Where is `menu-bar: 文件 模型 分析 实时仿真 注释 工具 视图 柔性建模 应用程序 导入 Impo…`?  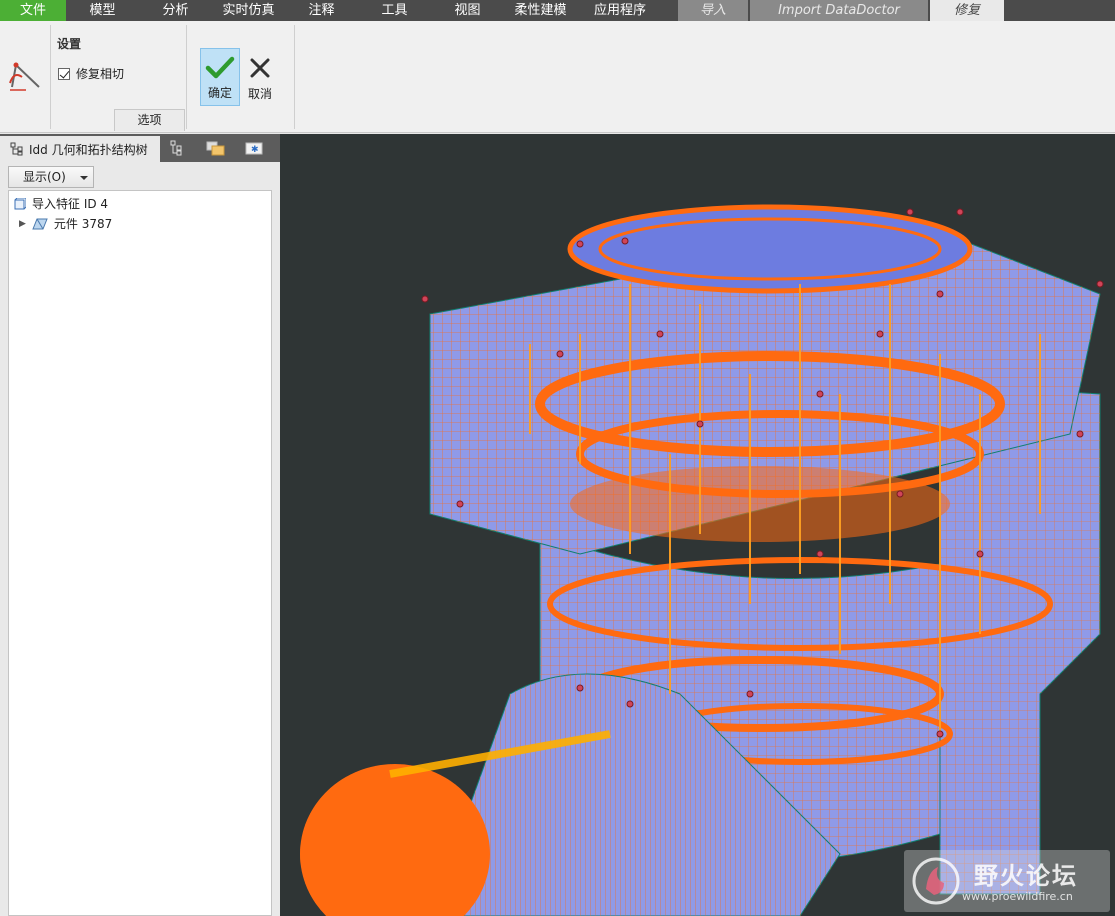 menu-bar: 文件 模型 分析 实时仿真 注释 工具 视图 柔性建模 应用程序 导入 Impo… is located at coordinates (557, 10).